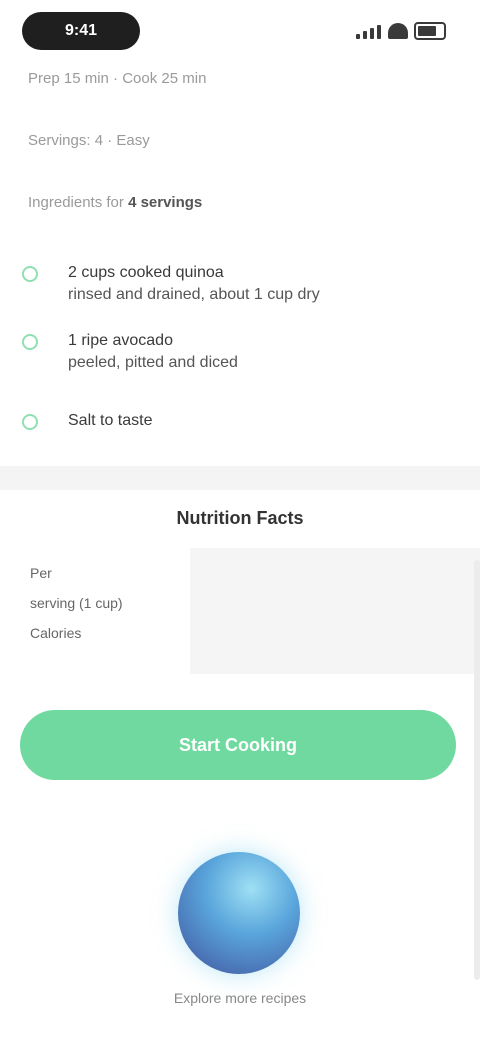 The width and height of the screenshot is (480, 1040). I want to click on signal-icon, so click(369, 31).